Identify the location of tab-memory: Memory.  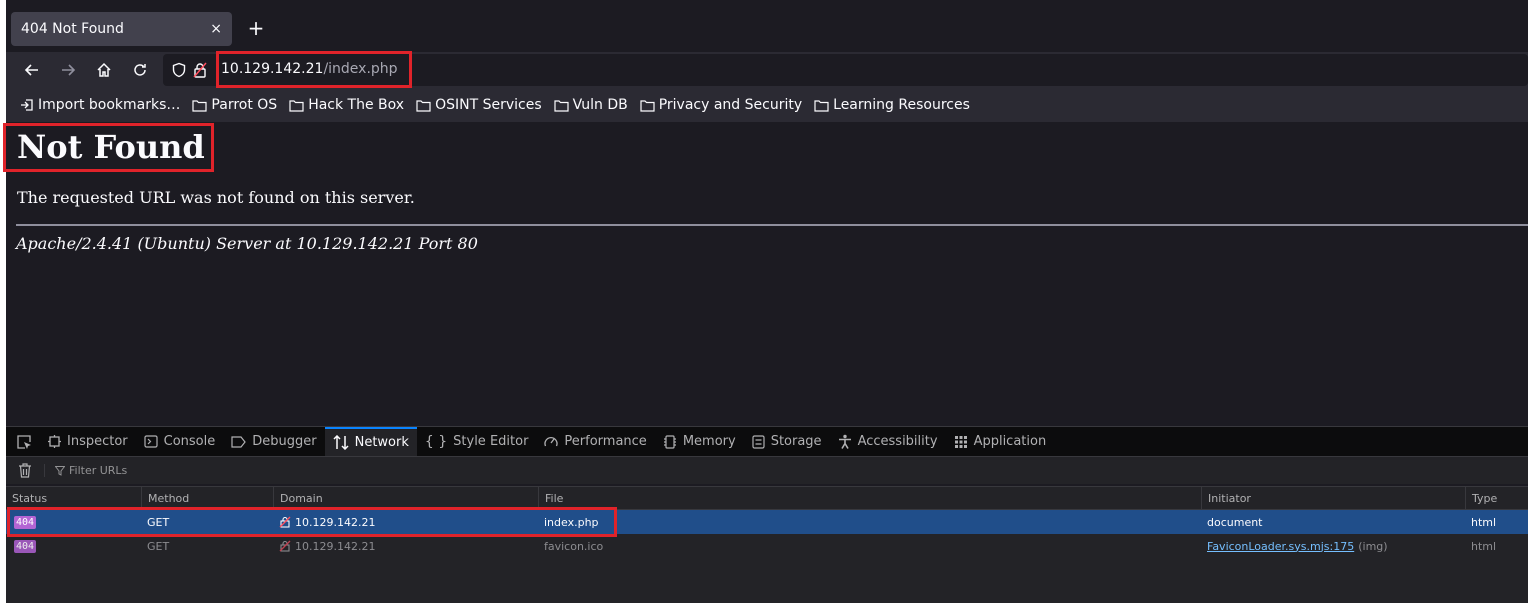
(699, 441).